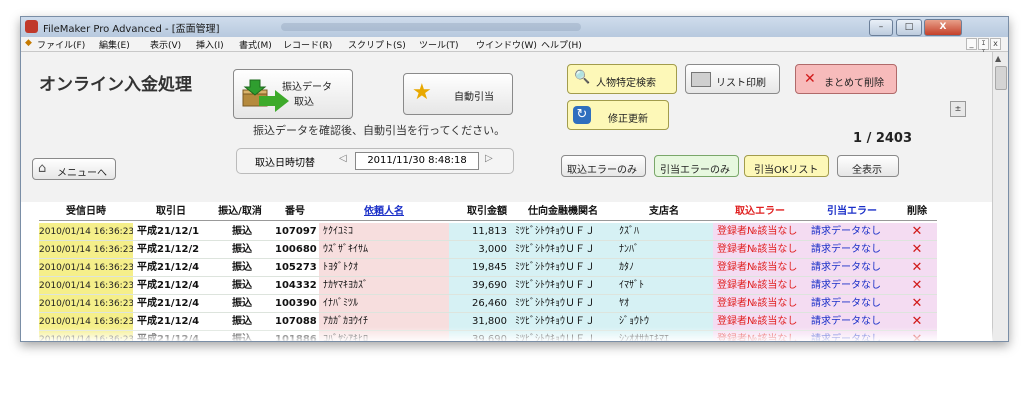 This screenshot has width=1025, height=400. What do you see at coordinates (664, 286) in the screenshot?
I see `branch-cell: ｲﾏｻﾞﾄ` at bounding box center [664, 286].